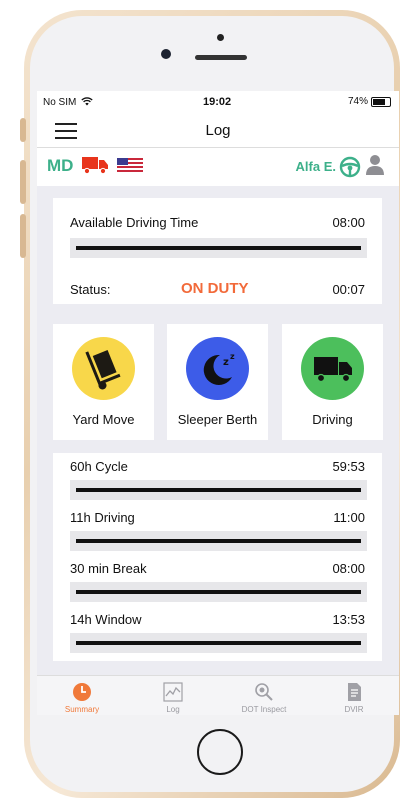 This screenshot has width=401, height=800. I want to click on available-driving-bar-fill, so click(218, 248).